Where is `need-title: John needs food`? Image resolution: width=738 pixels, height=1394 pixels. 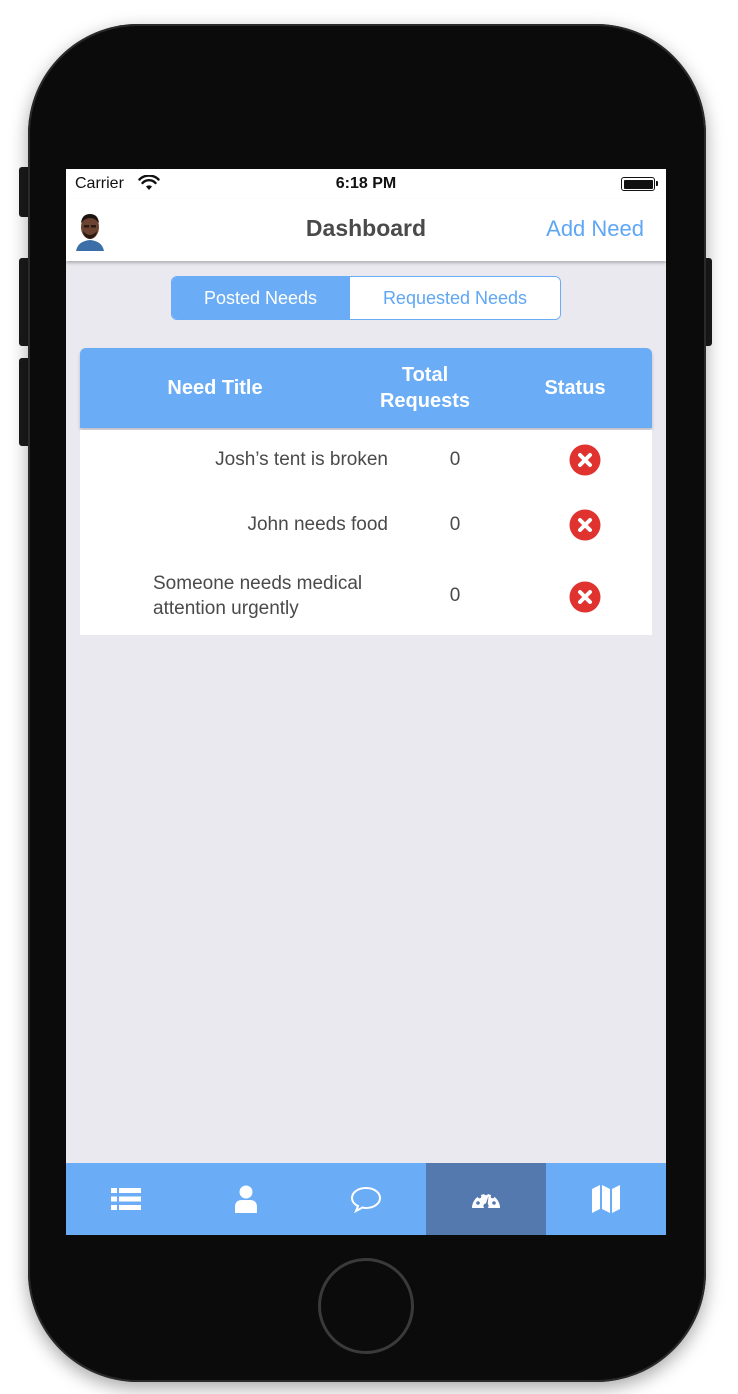
need-title: John needs food is located at coordinates (317, 524).